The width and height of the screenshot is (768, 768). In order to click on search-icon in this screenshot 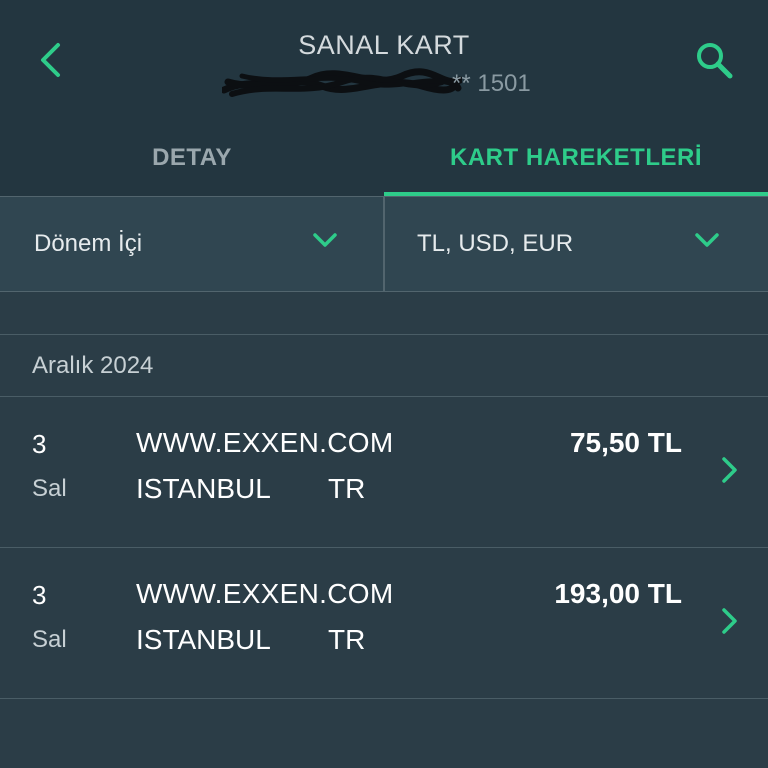, I will do `click(715, 61)`.